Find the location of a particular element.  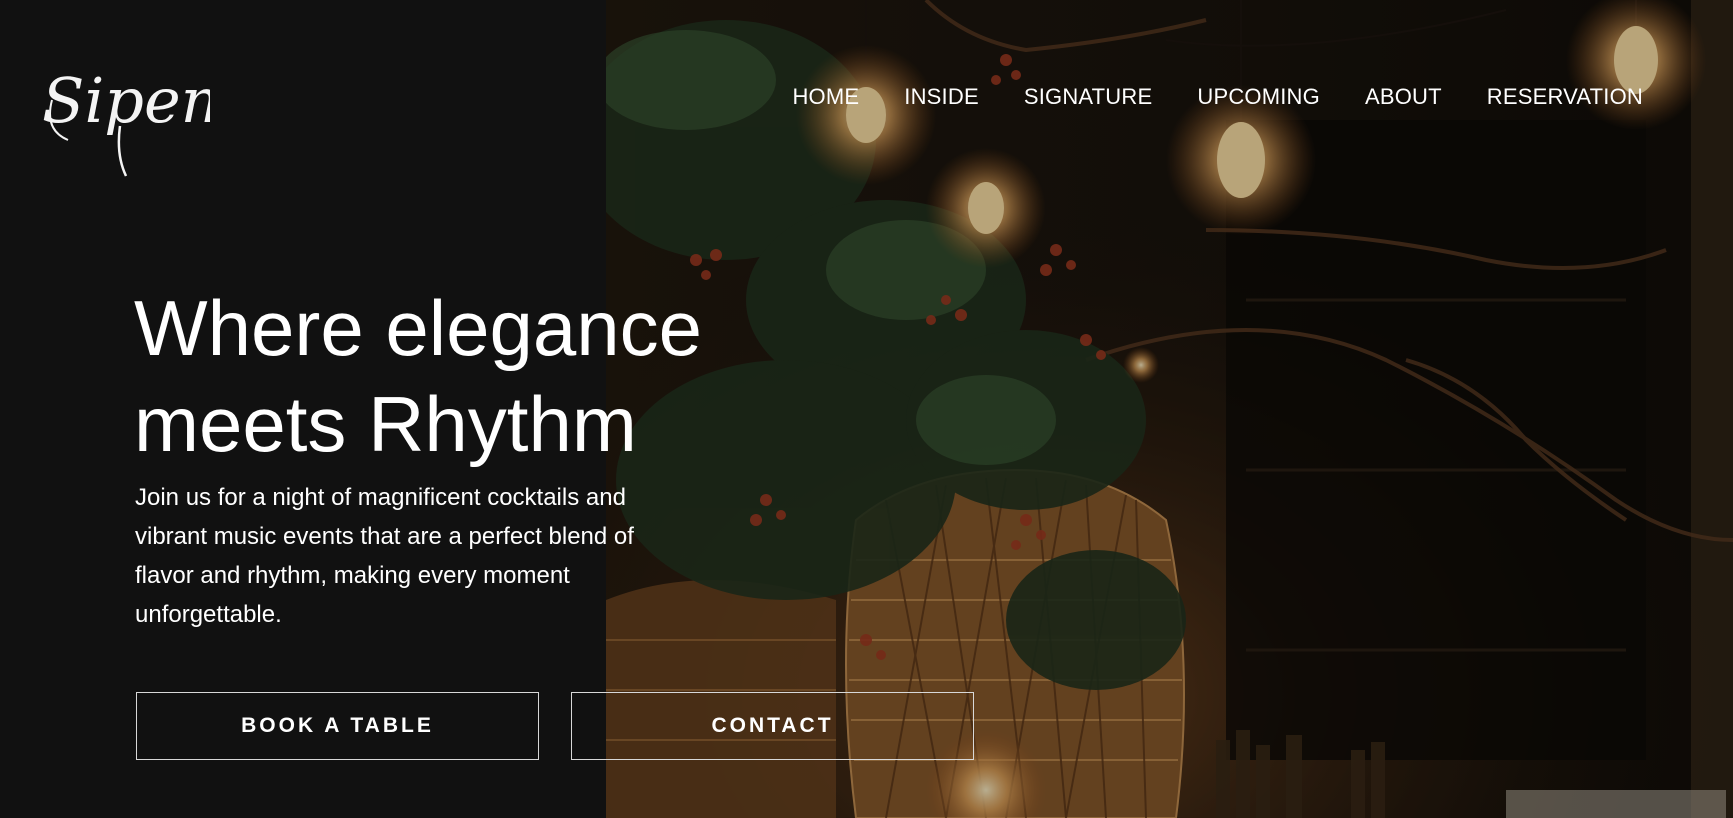

sipem-script-logo-icon: Sipem is located at coordinates (126, 120).